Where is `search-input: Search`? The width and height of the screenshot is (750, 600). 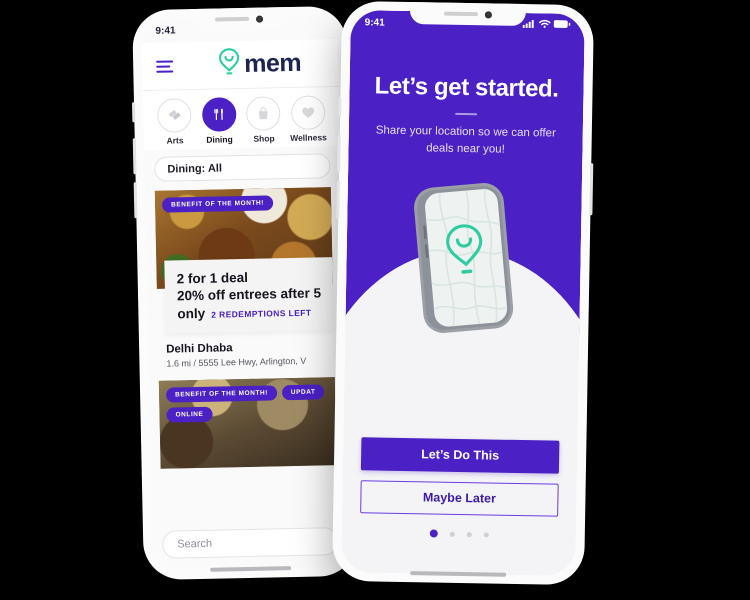 search-input: Search is located at coordinates (250, 543).